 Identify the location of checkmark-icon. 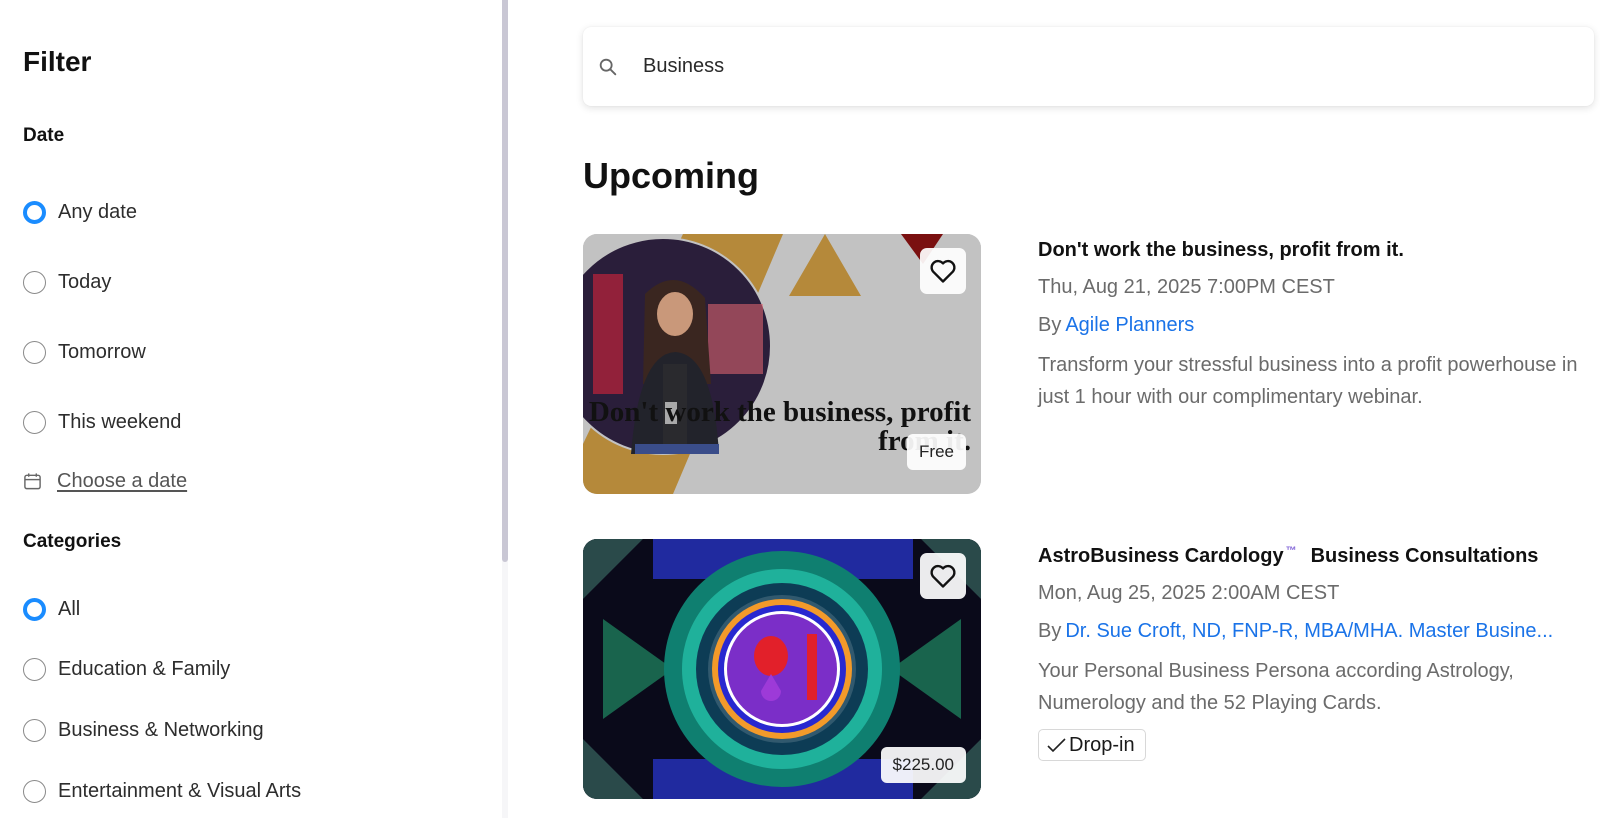
(1056, 745).